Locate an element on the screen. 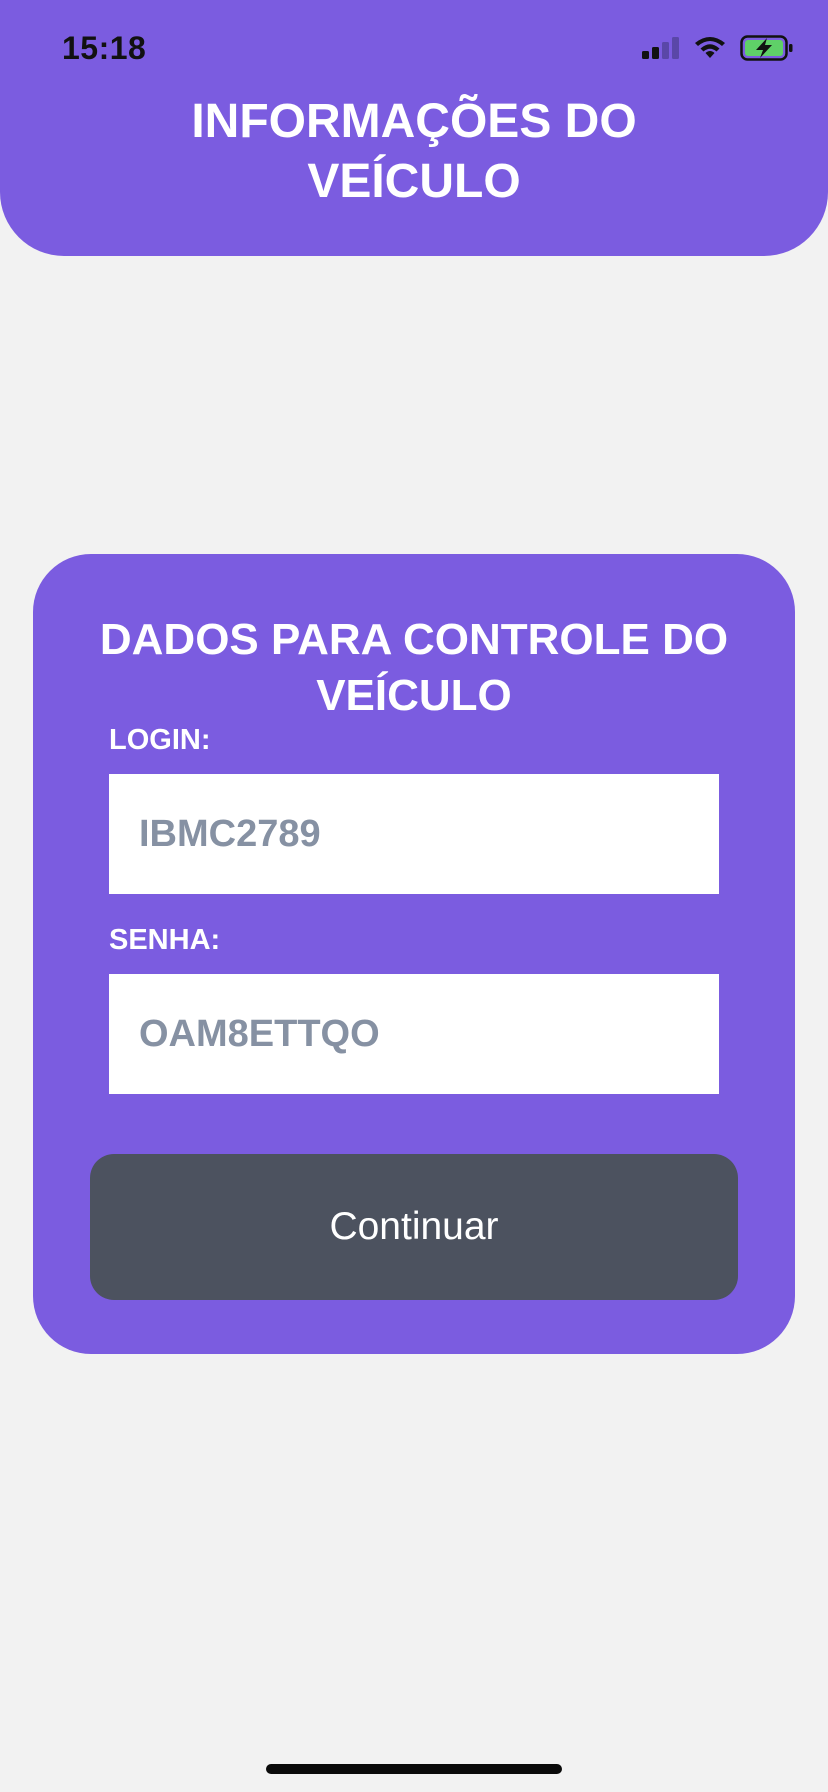 This screenshot has height=1792, width=828. header: 15:18 INFORMAÇÕES DO VEÍCULO is located at coordinates (414, 128).